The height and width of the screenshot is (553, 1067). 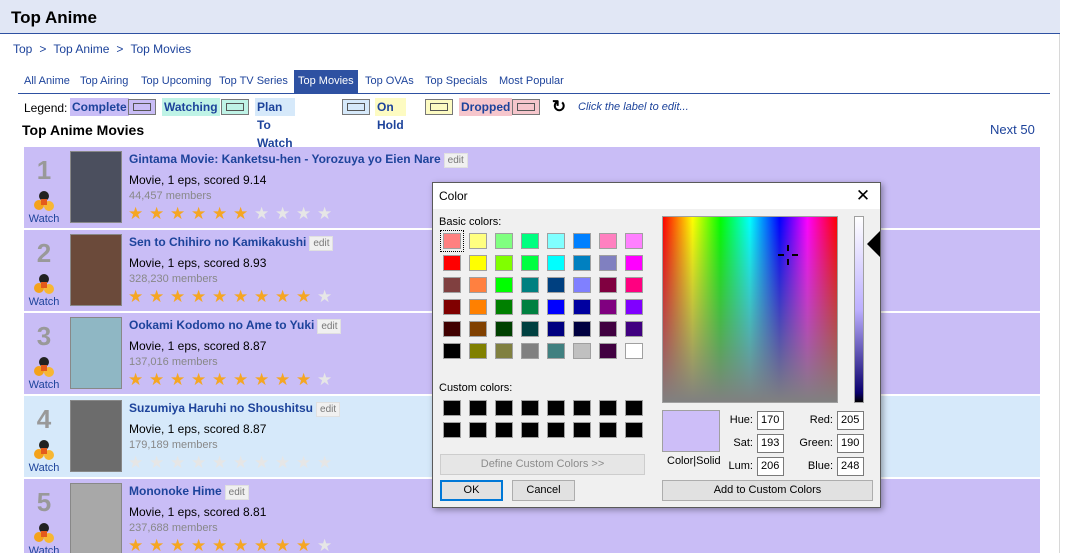 What do you see at coordinates (471, 490) in the screenshot?
I see `ok-button: OK` at bounding box center [471, 490].